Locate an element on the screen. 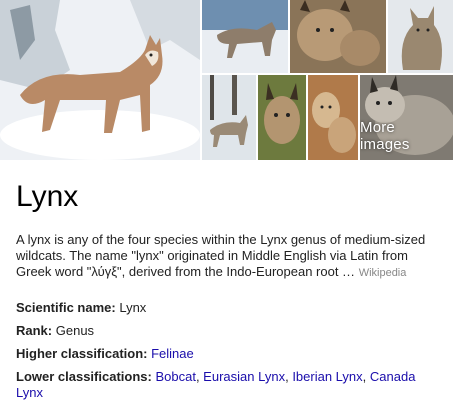  bobcat-link: Bobcat is located at coordinates (175, 376).